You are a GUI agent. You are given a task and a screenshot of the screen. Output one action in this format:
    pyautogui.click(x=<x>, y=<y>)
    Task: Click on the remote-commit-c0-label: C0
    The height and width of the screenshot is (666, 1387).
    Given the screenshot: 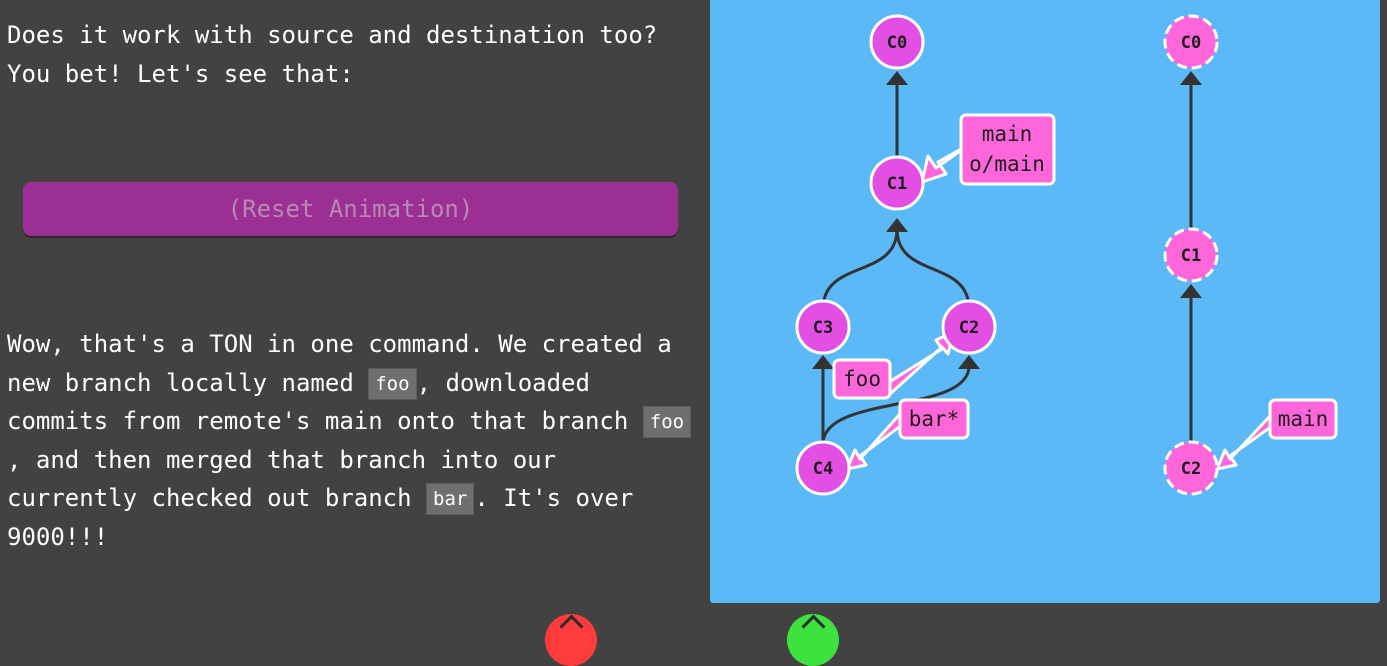 What is the action you would take?
    pyautogui.click(x=1191, y=43)
    